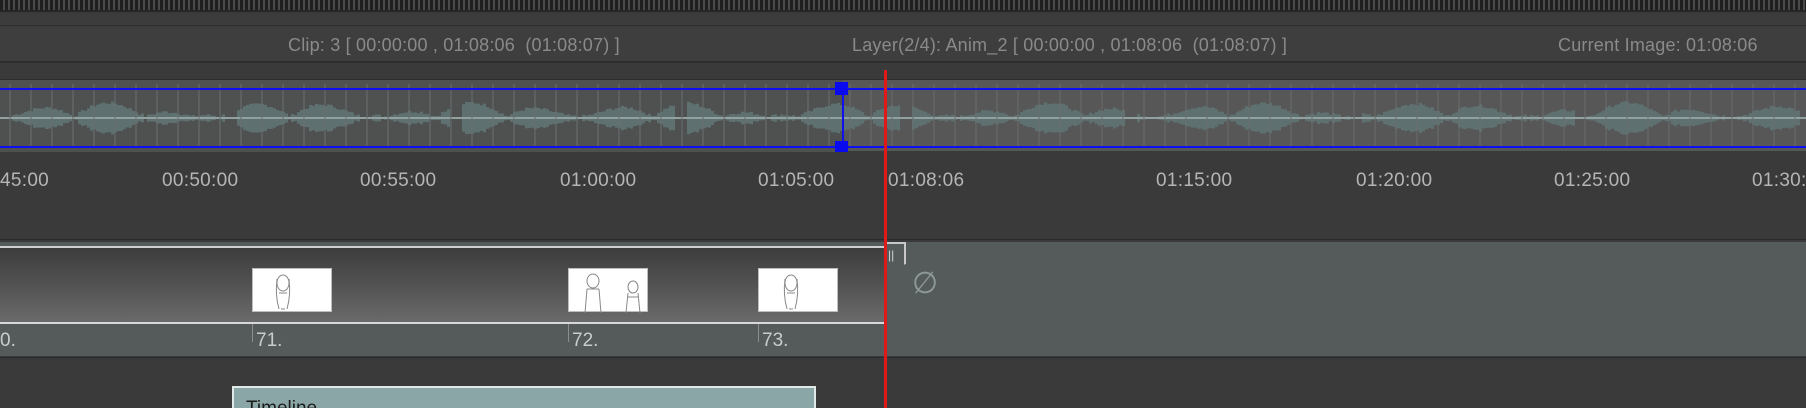 Image resolution: width=1806 pixels, height=408 pixels. Describe the element at coordinates (775, 340) in the screenshot. I see `frame-label: 73.` at that location.